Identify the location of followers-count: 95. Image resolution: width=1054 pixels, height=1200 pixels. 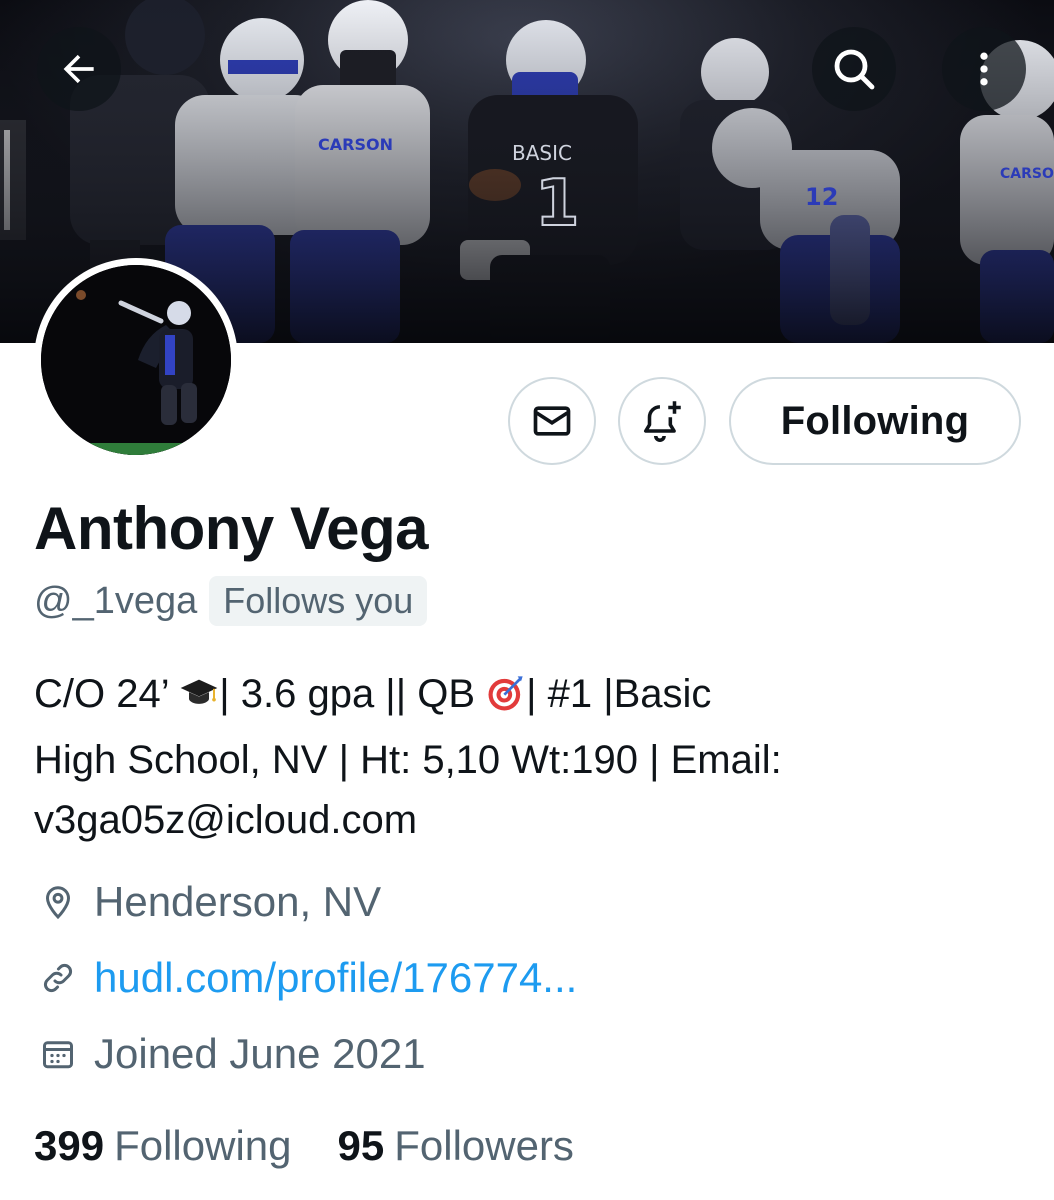
(361, 1145).